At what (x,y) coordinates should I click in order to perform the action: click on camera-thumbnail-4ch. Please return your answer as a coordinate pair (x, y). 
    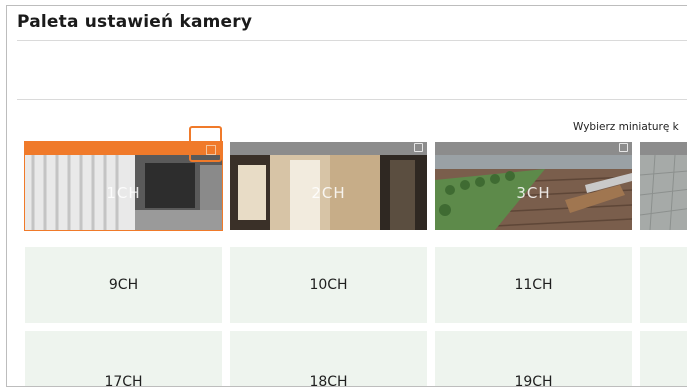
    Looking at the image, I should click on (663, 192).